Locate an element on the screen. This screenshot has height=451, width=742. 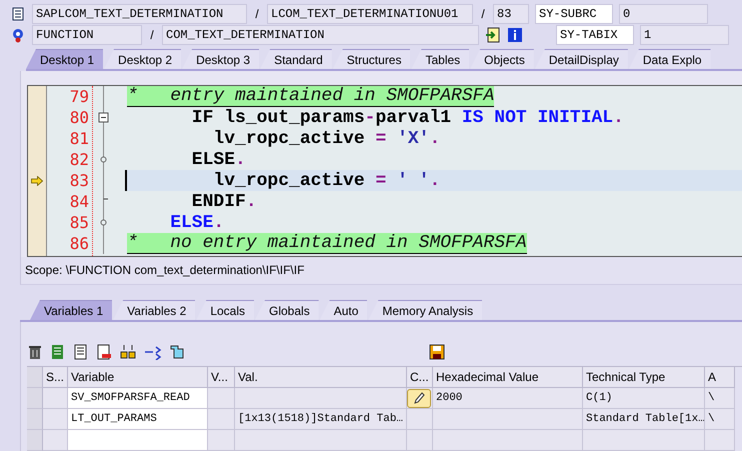
line-number: 81 is located at coordinates (79, 138).